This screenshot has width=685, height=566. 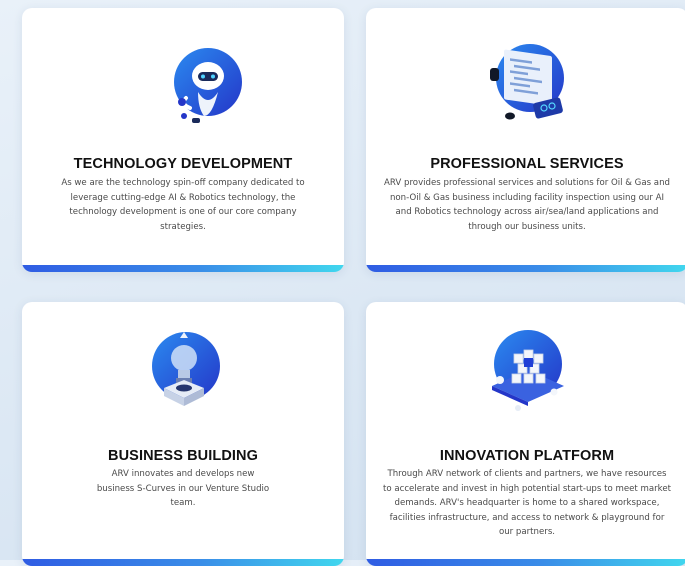 What do you see at coordinates (183, 164) in the screenshot?
I see `card-title: TECHNOLOGY DEVELOPMENT` at bounding box center [183, 164].